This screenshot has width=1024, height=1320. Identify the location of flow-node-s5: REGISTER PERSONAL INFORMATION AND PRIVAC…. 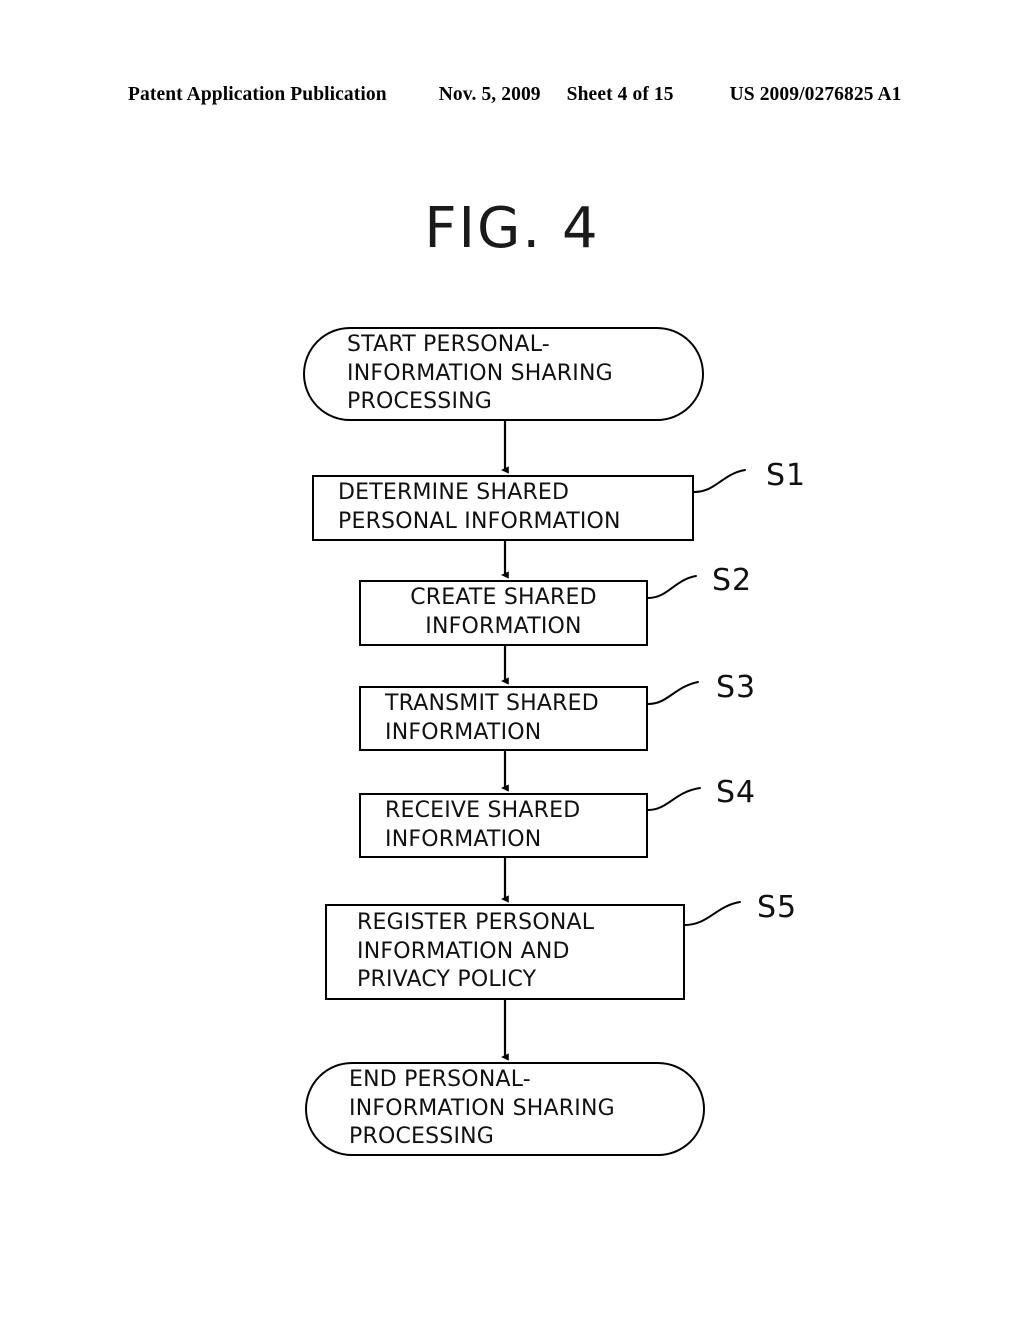
(505, 952).